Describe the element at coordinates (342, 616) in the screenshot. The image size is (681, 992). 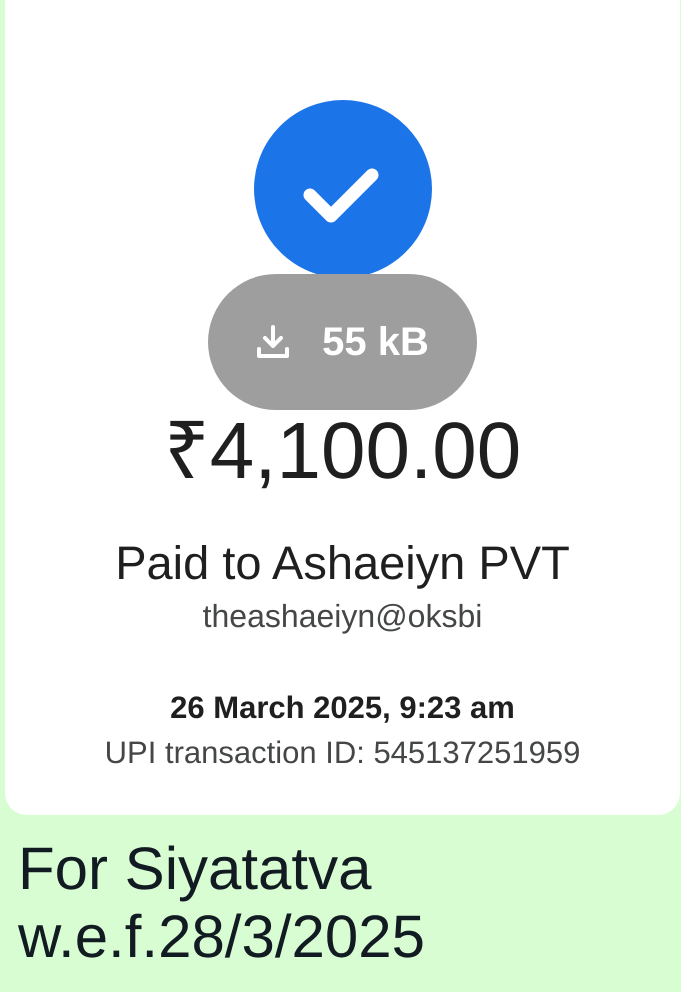
I see `upi-id: theashaeiyn@oksbi` at that location.